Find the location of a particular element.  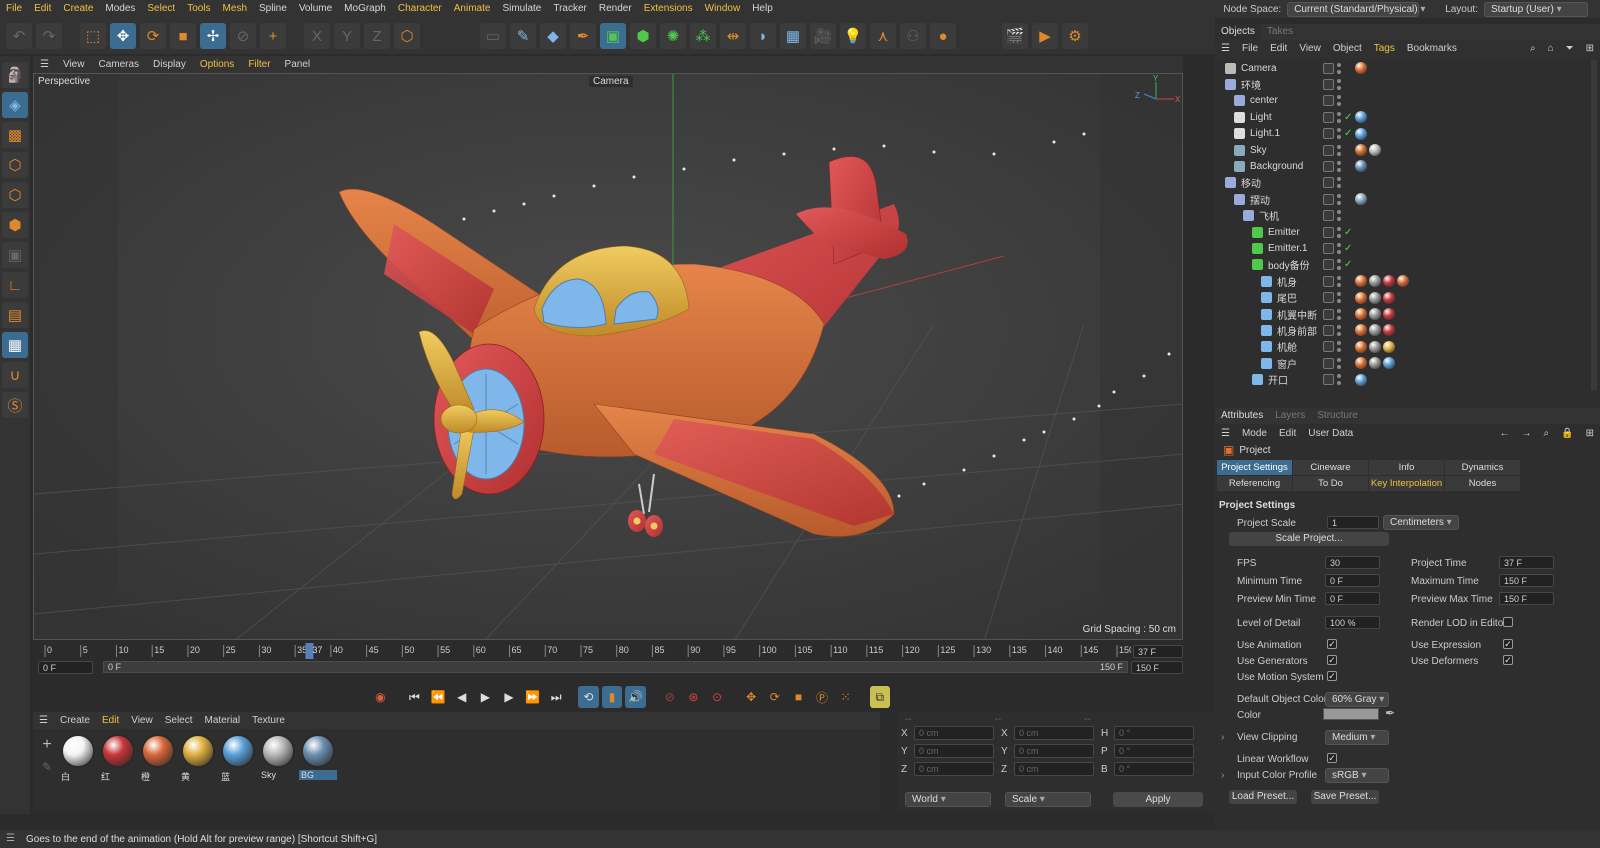

key-scale-icon: ■ is located at coordinates (798, 697).